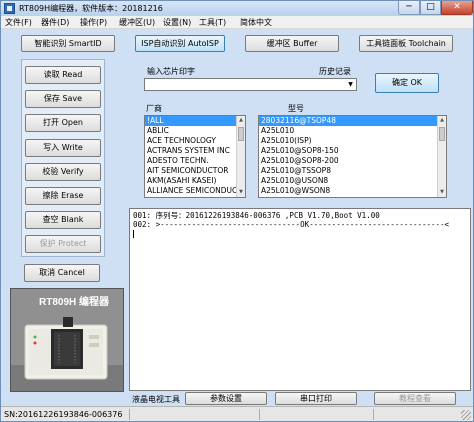 The width and height of the screenshot is (474, 422). I want to click on list-item: ADESTO TECHN., so click(195, 161).